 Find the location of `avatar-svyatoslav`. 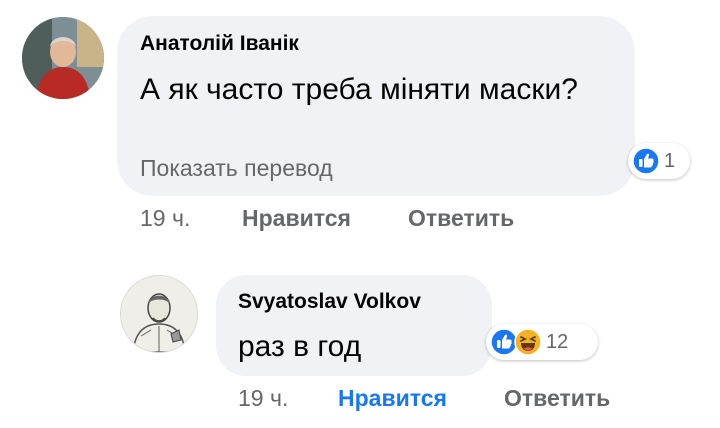

avatar-svyatoslav is located at coordinates (159, 314).